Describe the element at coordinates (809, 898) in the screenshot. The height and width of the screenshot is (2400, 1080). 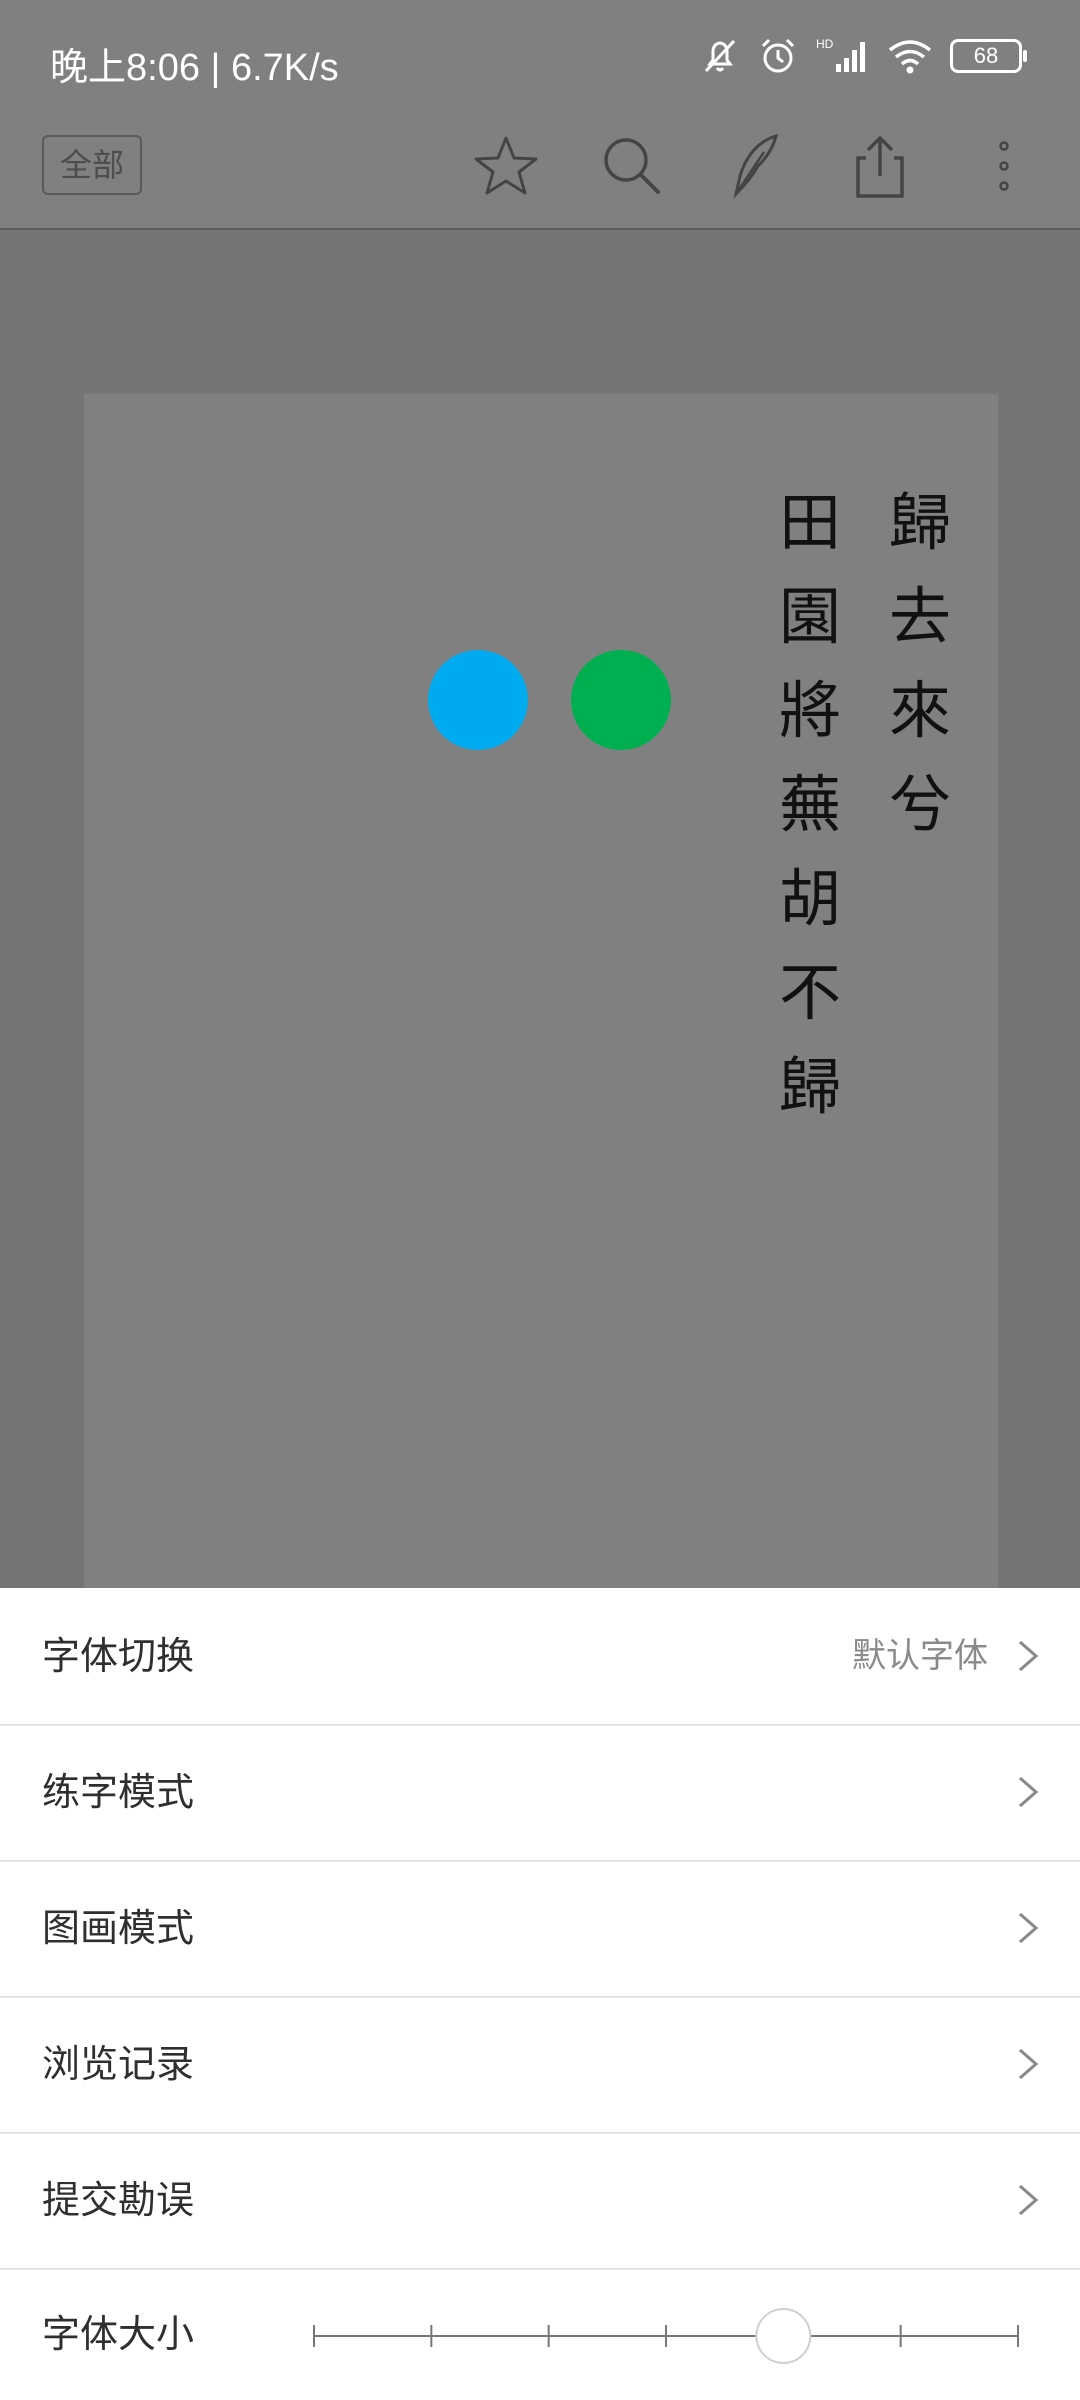
I see `poem-char: 胡` at that location.